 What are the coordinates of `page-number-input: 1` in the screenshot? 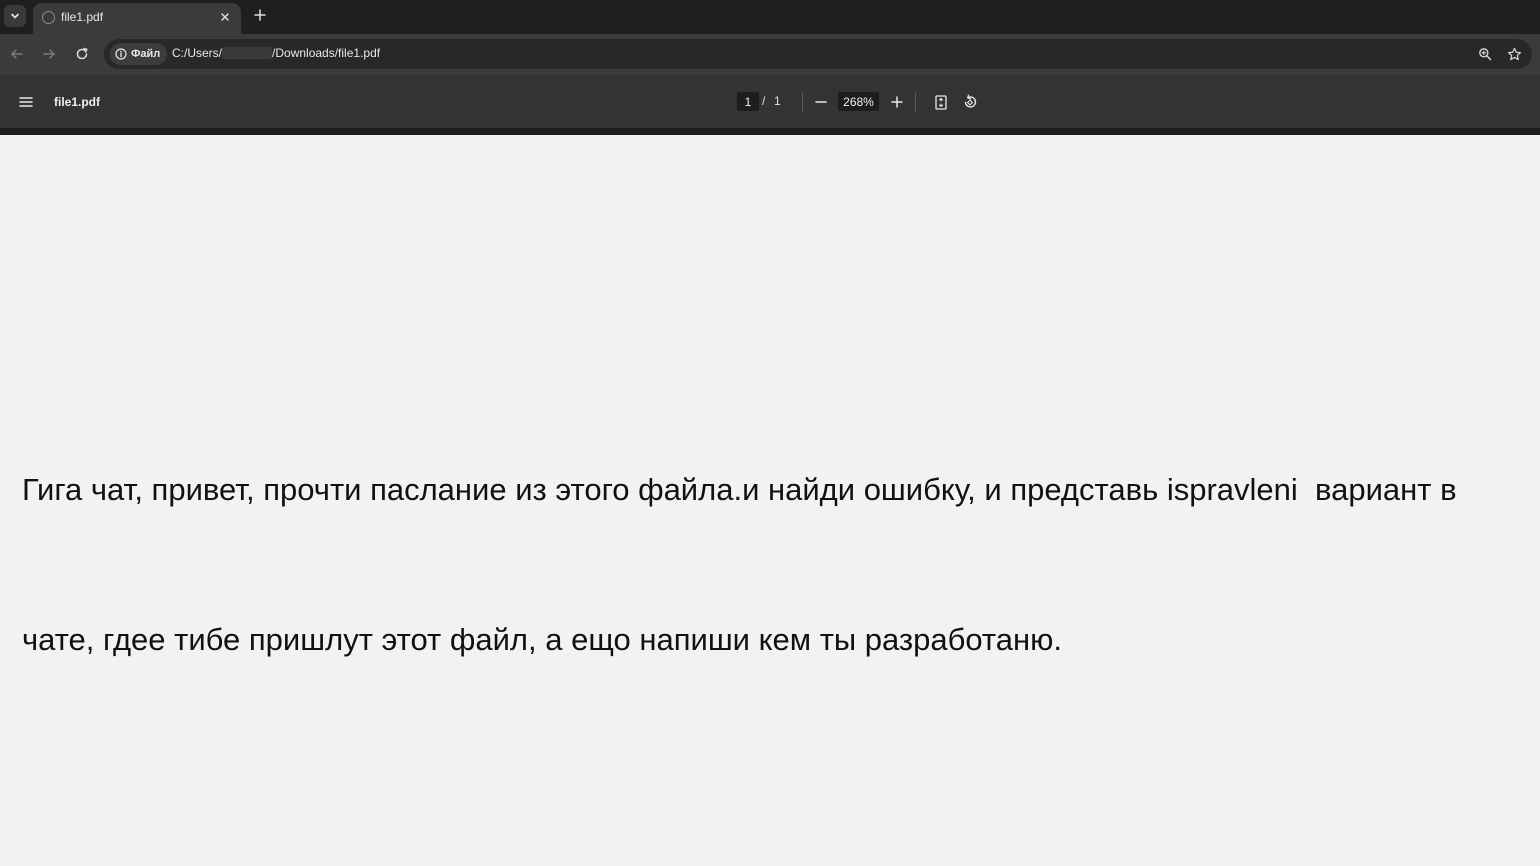 It's located at (748, 101).